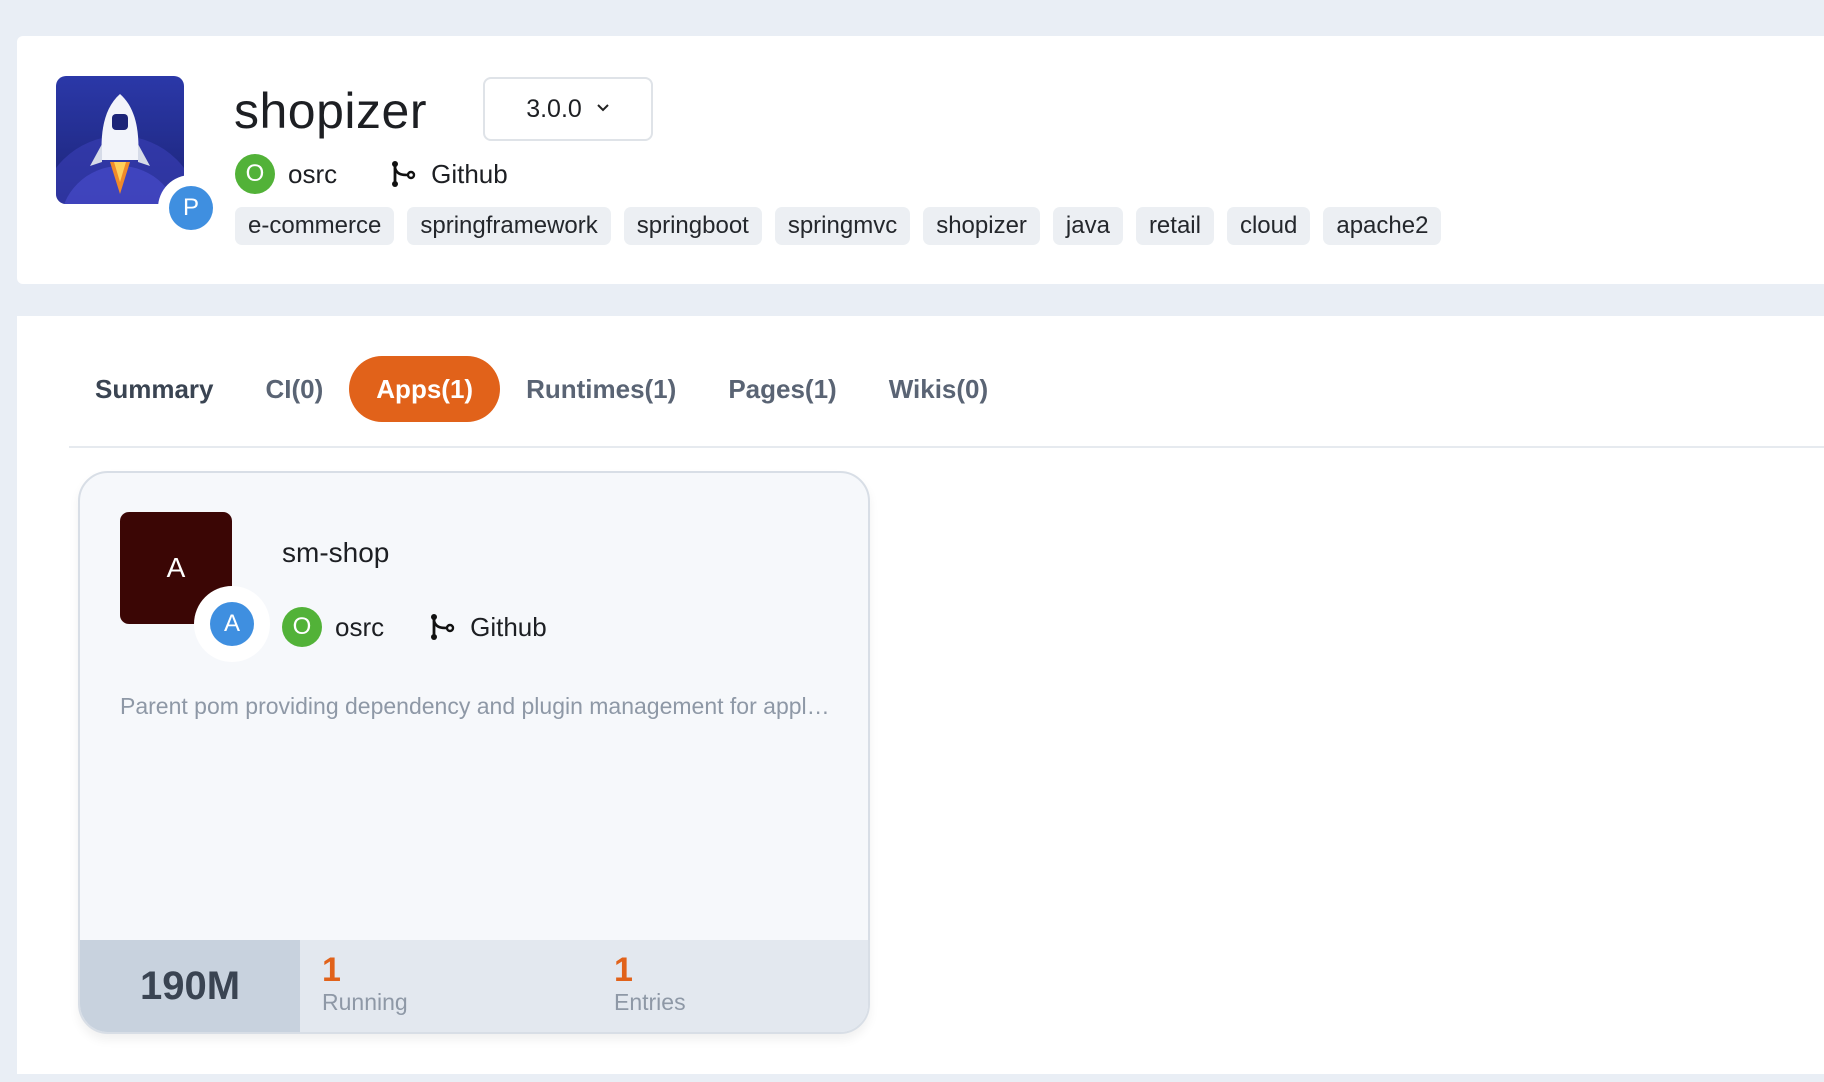  Describe the element at coordinates (190, 986) in the screenshot. I see `app-size: 190M` at that location.